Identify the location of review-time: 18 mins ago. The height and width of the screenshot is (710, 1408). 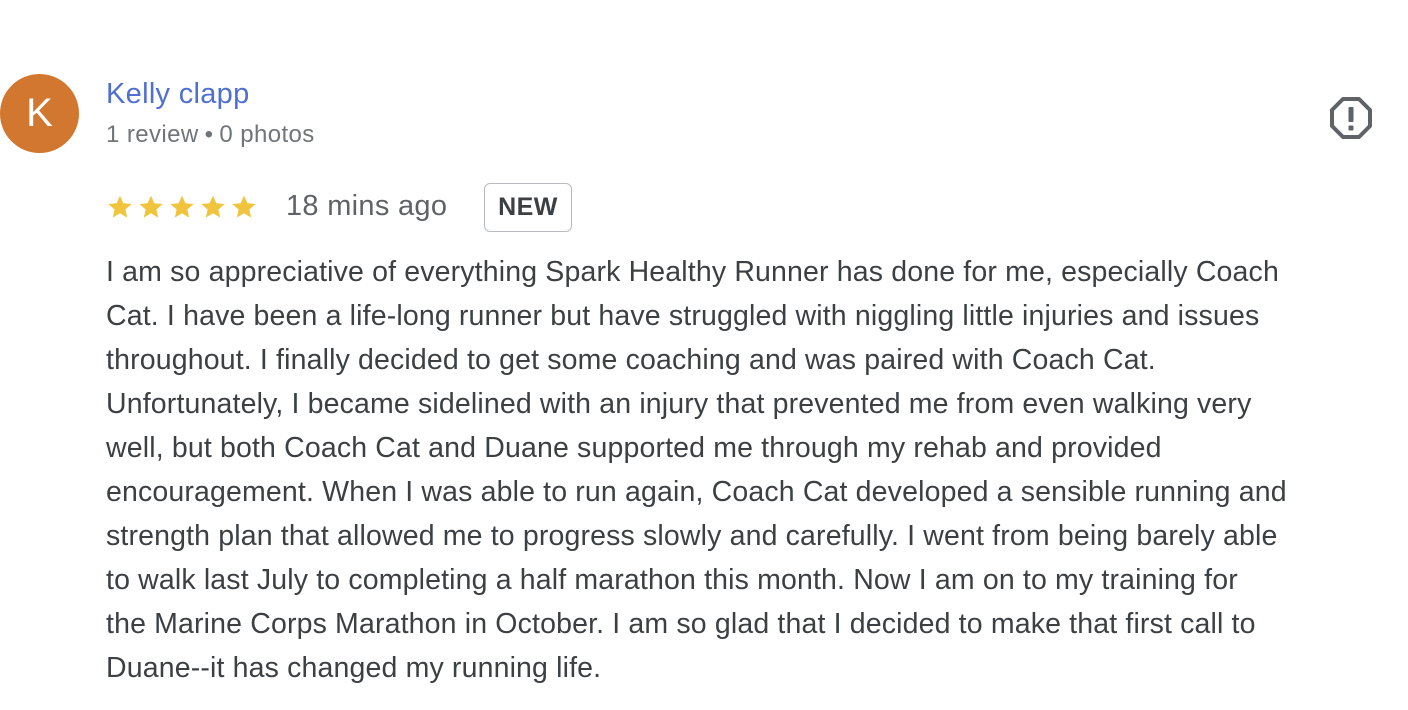
(367, 206).